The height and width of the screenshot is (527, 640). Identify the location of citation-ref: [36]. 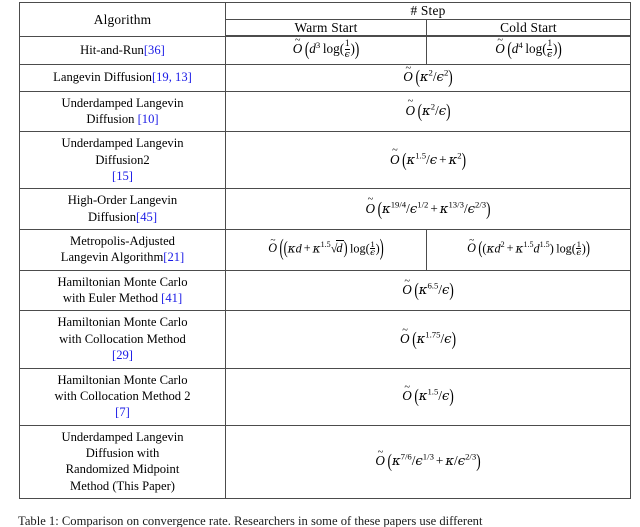
(154, 50).